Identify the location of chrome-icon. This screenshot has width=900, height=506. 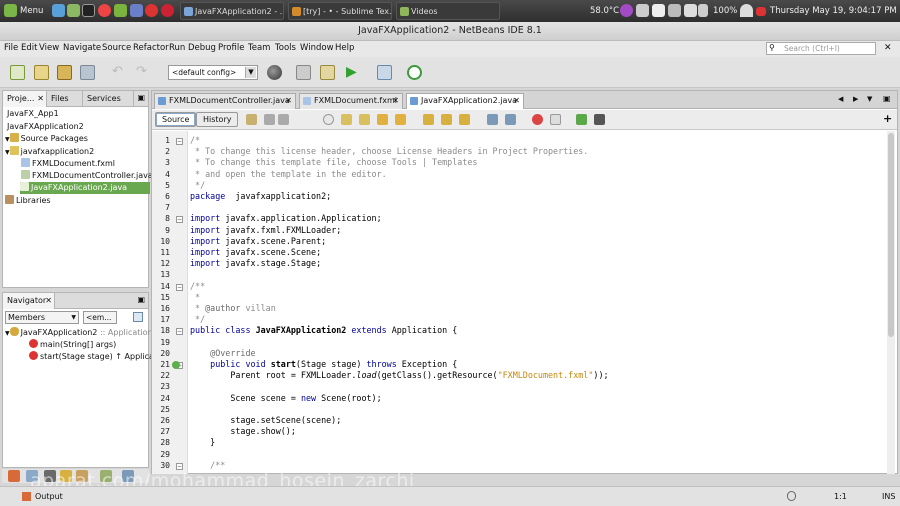
(104, 10).